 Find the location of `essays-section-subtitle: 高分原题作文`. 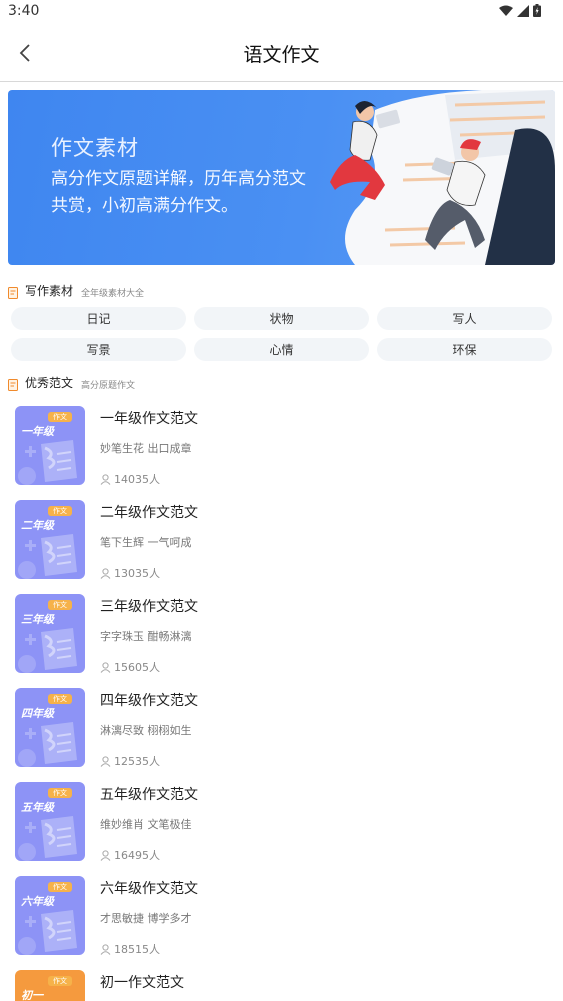

essays-section-subtitle: 高分原题作文 is located at coordinates (108, 386).